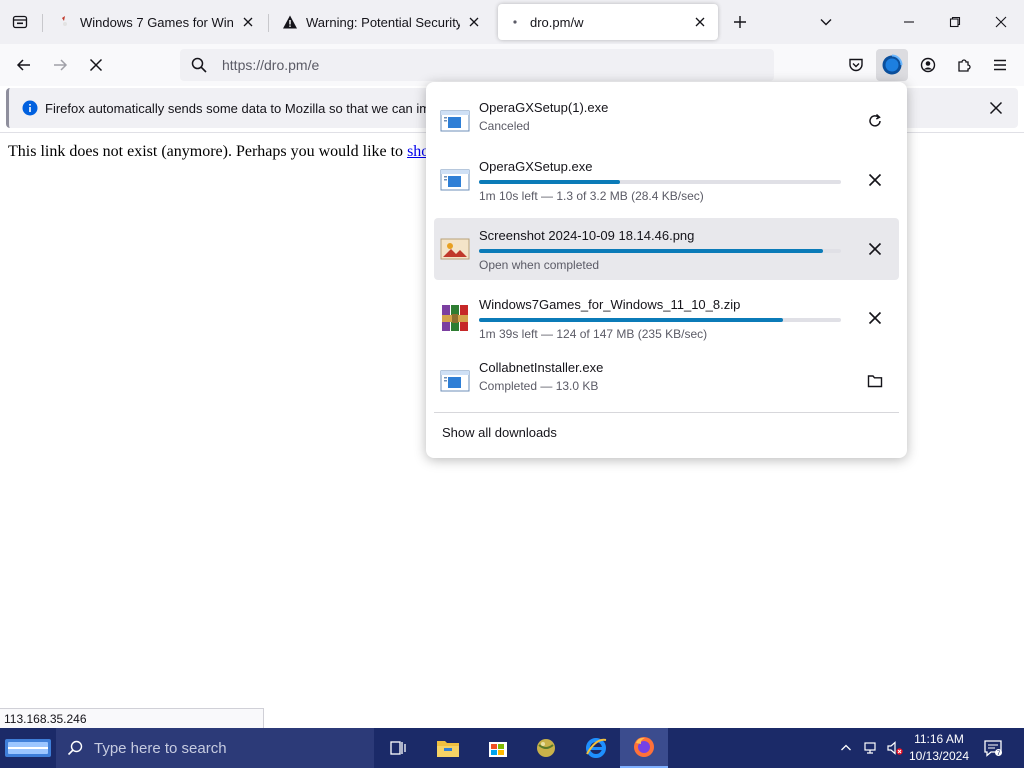 Image resolution: width=1024 pixels, height=768 pixels. I want to click on network-button, so click(871, 748).